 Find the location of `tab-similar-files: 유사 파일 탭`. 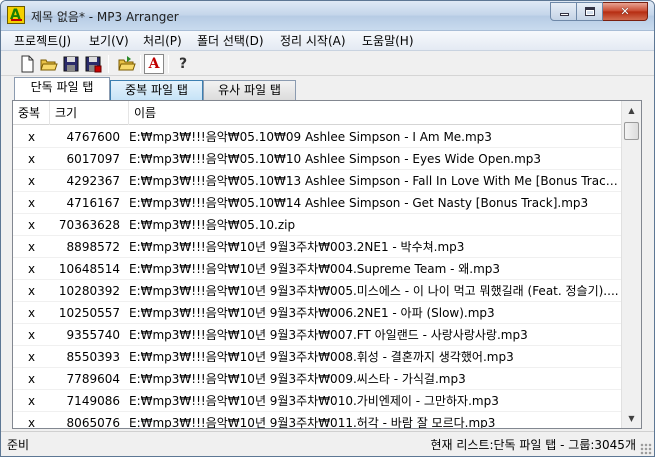

tab-similar-files: 유사 파일 탭 is located at coordinates (249, 90).